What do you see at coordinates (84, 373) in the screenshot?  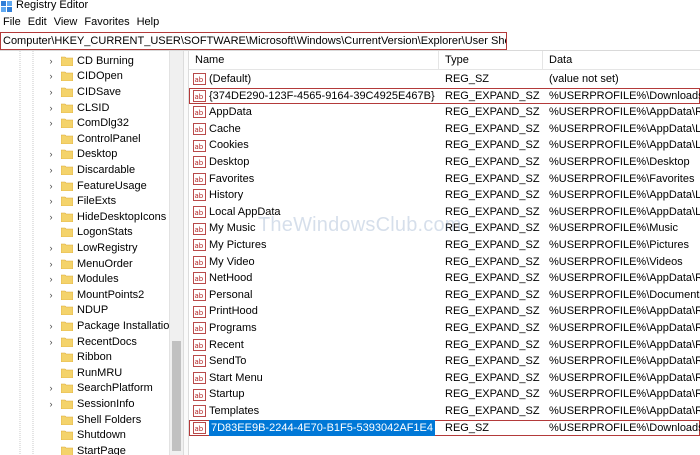 I see `tree-item: RunMRU` at bounding box center [84, 373].